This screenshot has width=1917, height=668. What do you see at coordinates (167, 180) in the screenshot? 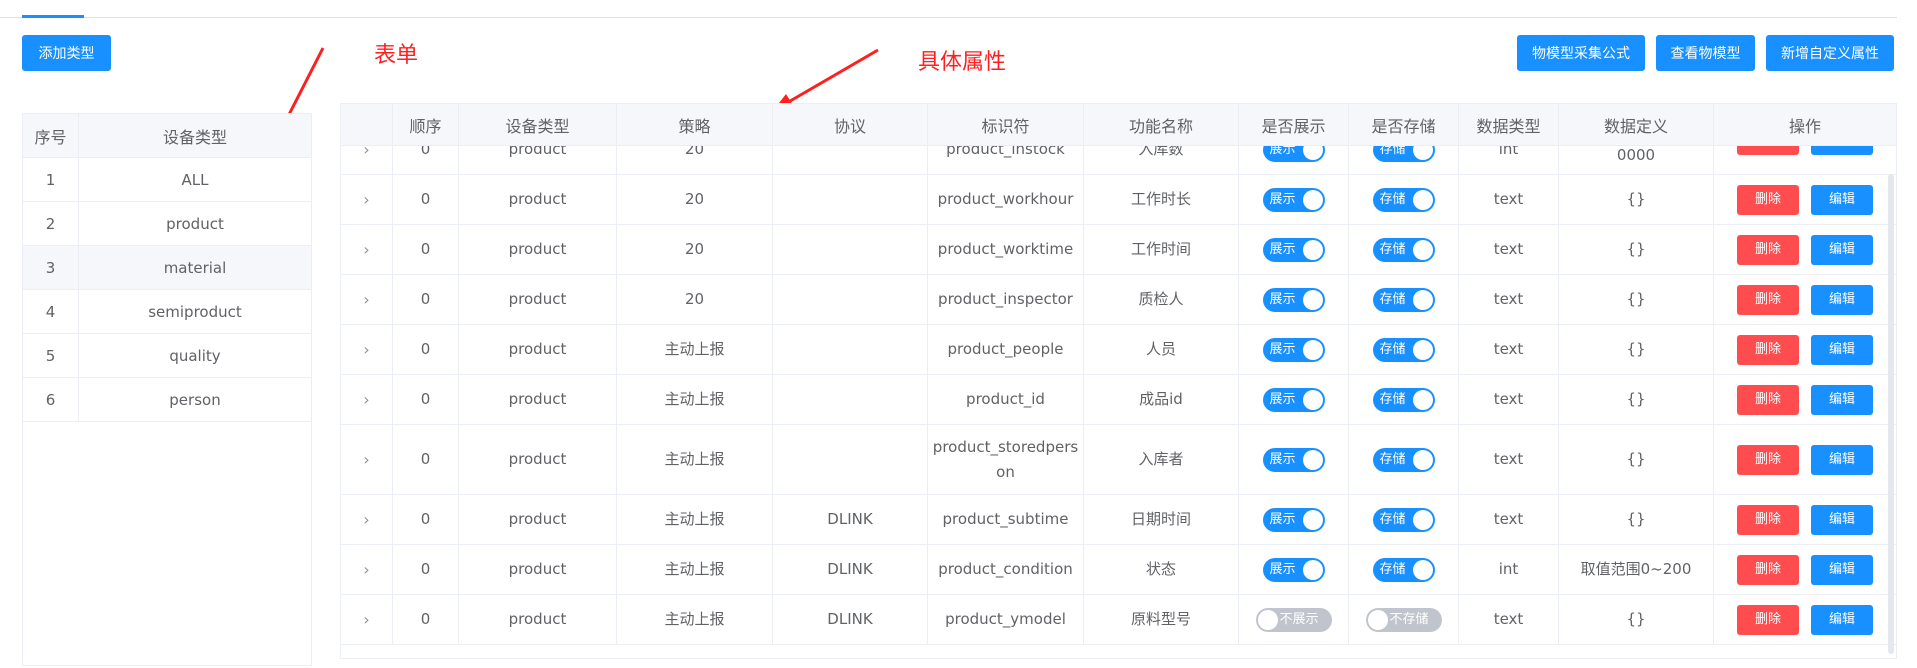
I see `device-type-row: 1 ALL` at bounding box center [167, 180].